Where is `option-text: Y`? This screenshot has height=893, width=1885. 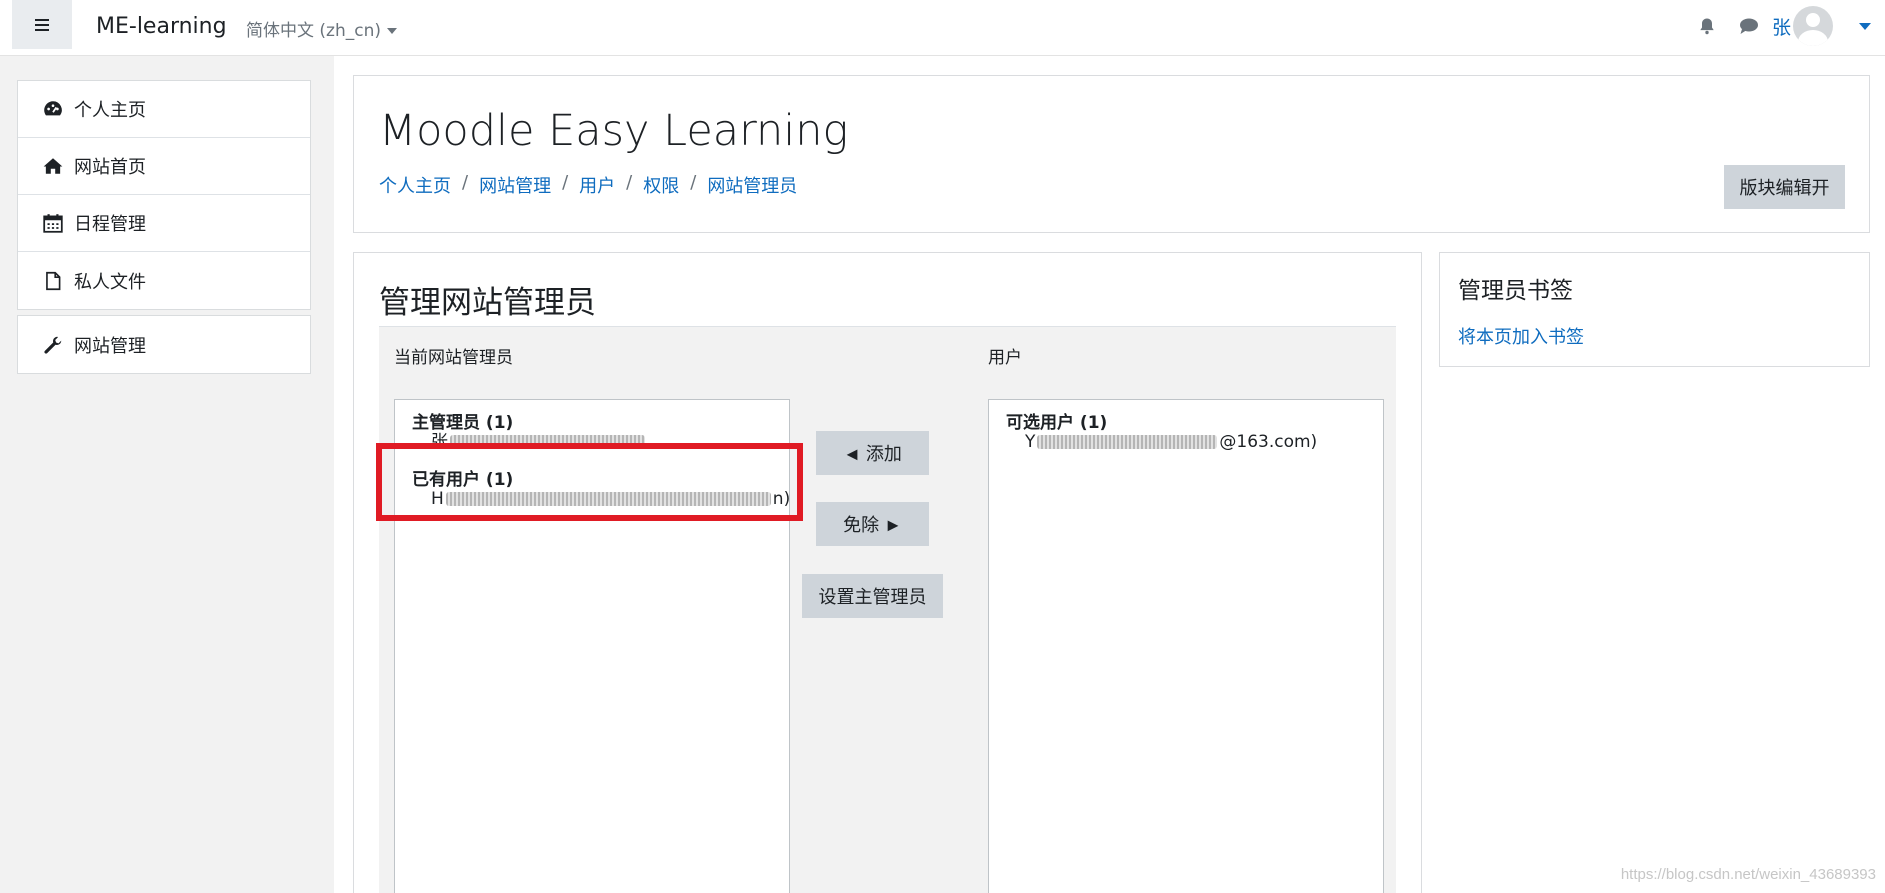 option-text: Y is located at coordinates (1030, 442).